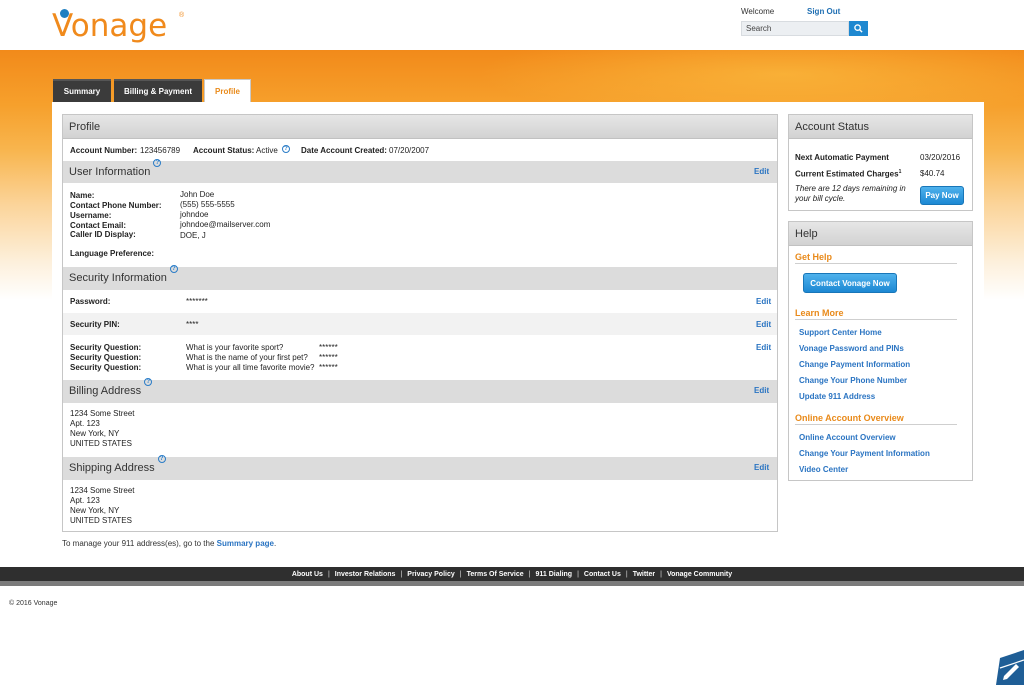 The image size is (1024, 687). What do you see at coordinates (95, 433) in the screenshot?
I see `billing-address-line-3: New York, NY` at bounding box center [95, 433].